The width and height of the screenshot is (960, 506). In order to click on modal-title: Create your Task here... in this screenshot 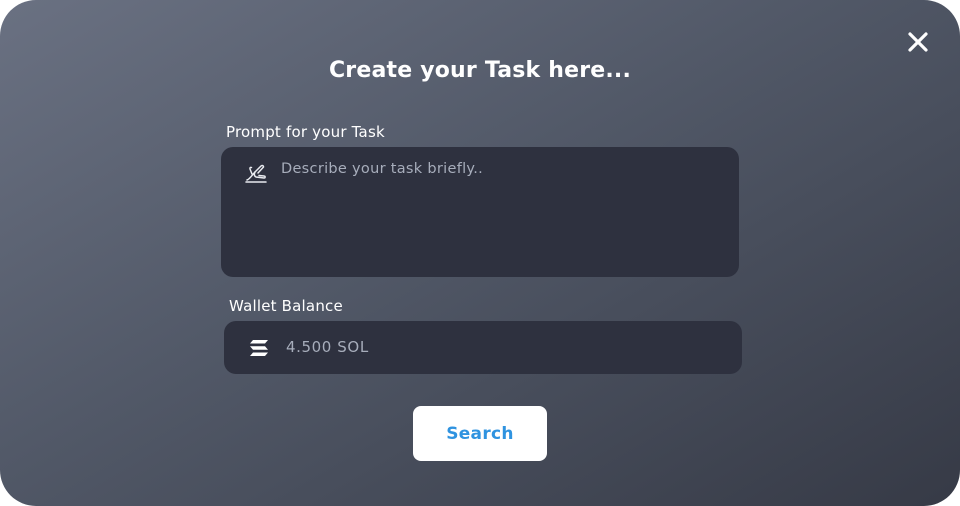, I will do `click(480, 70)`.